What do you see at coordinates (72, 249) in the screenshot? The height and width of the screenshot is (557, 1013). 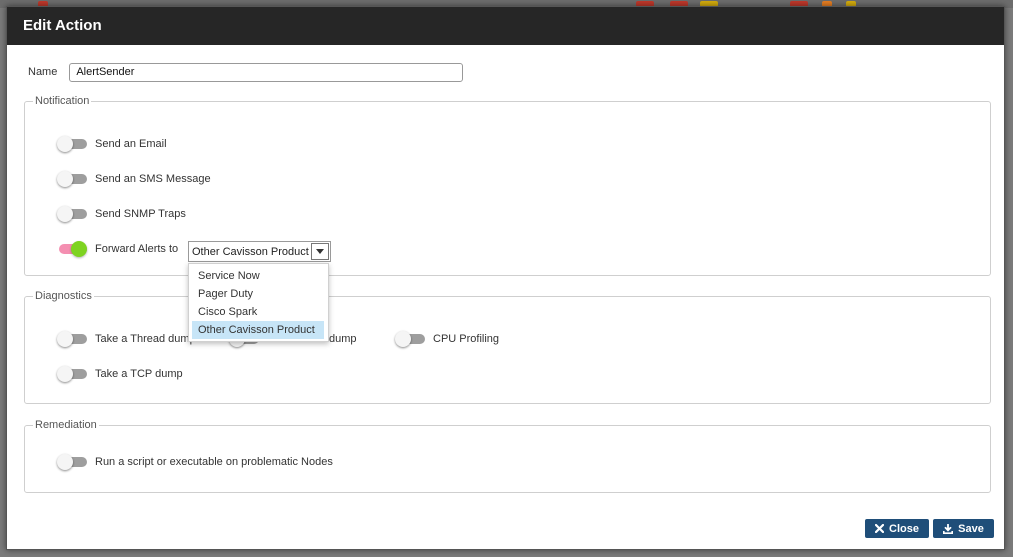 I see `forward-alerts-toggle` at bounding box center [72, 249].